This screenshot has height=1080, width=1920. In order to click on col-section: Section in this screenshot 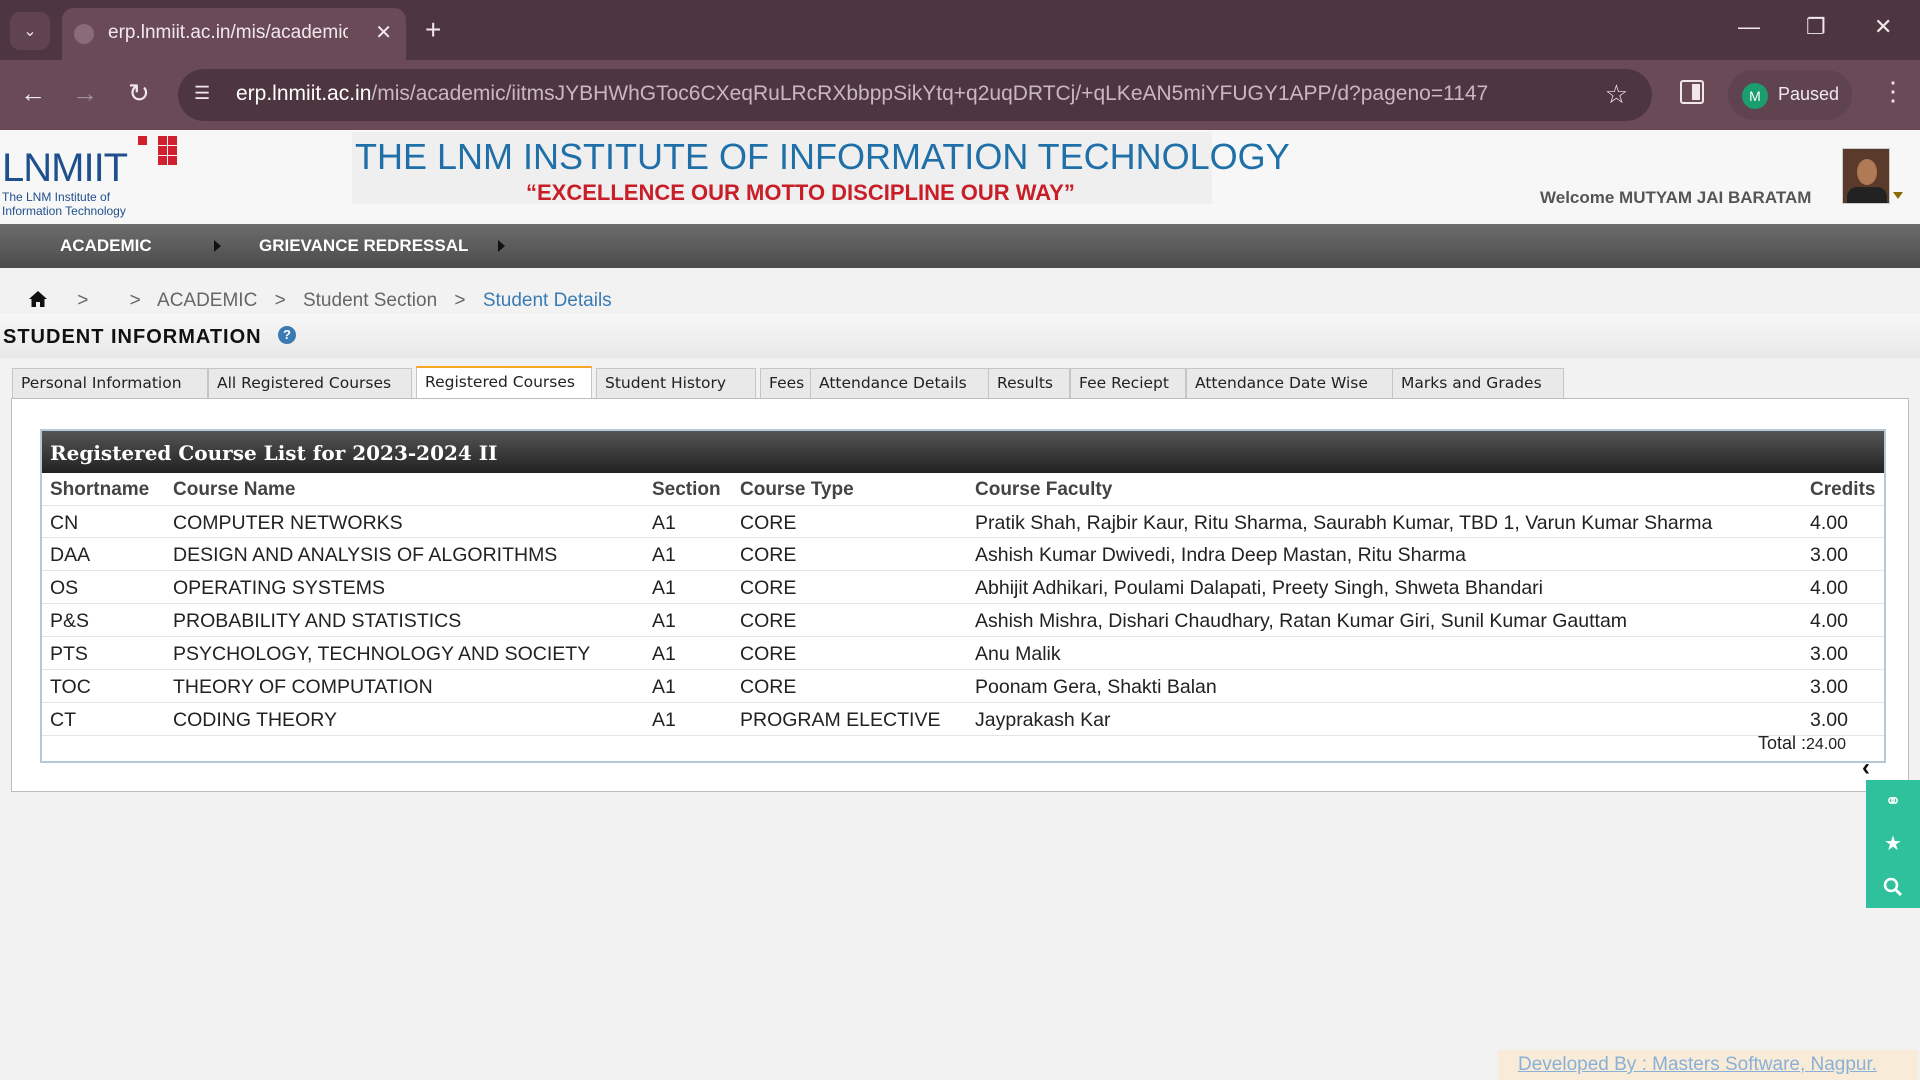, I will do `click(686, 489)`.